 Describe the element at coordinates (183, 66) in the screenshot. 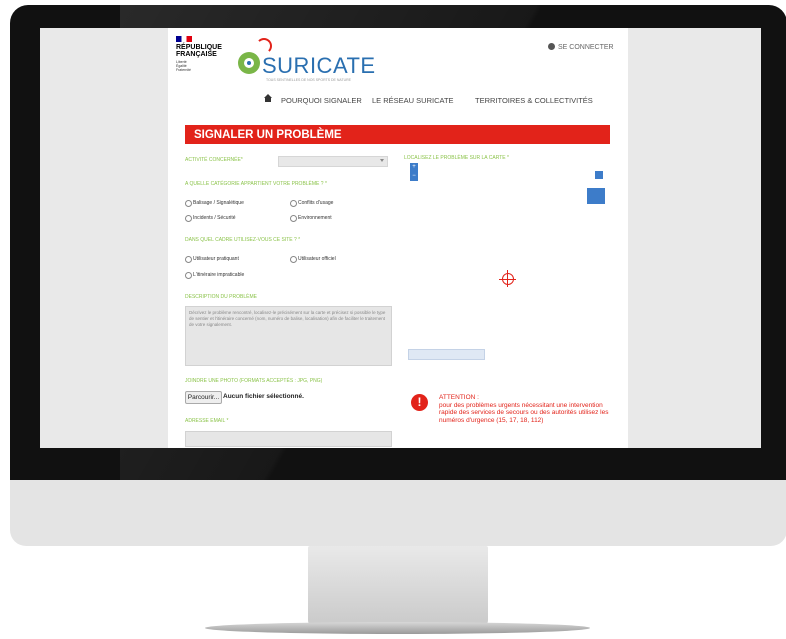

I see `gov-motto: Liberté Égalité Fraternité` at that location.